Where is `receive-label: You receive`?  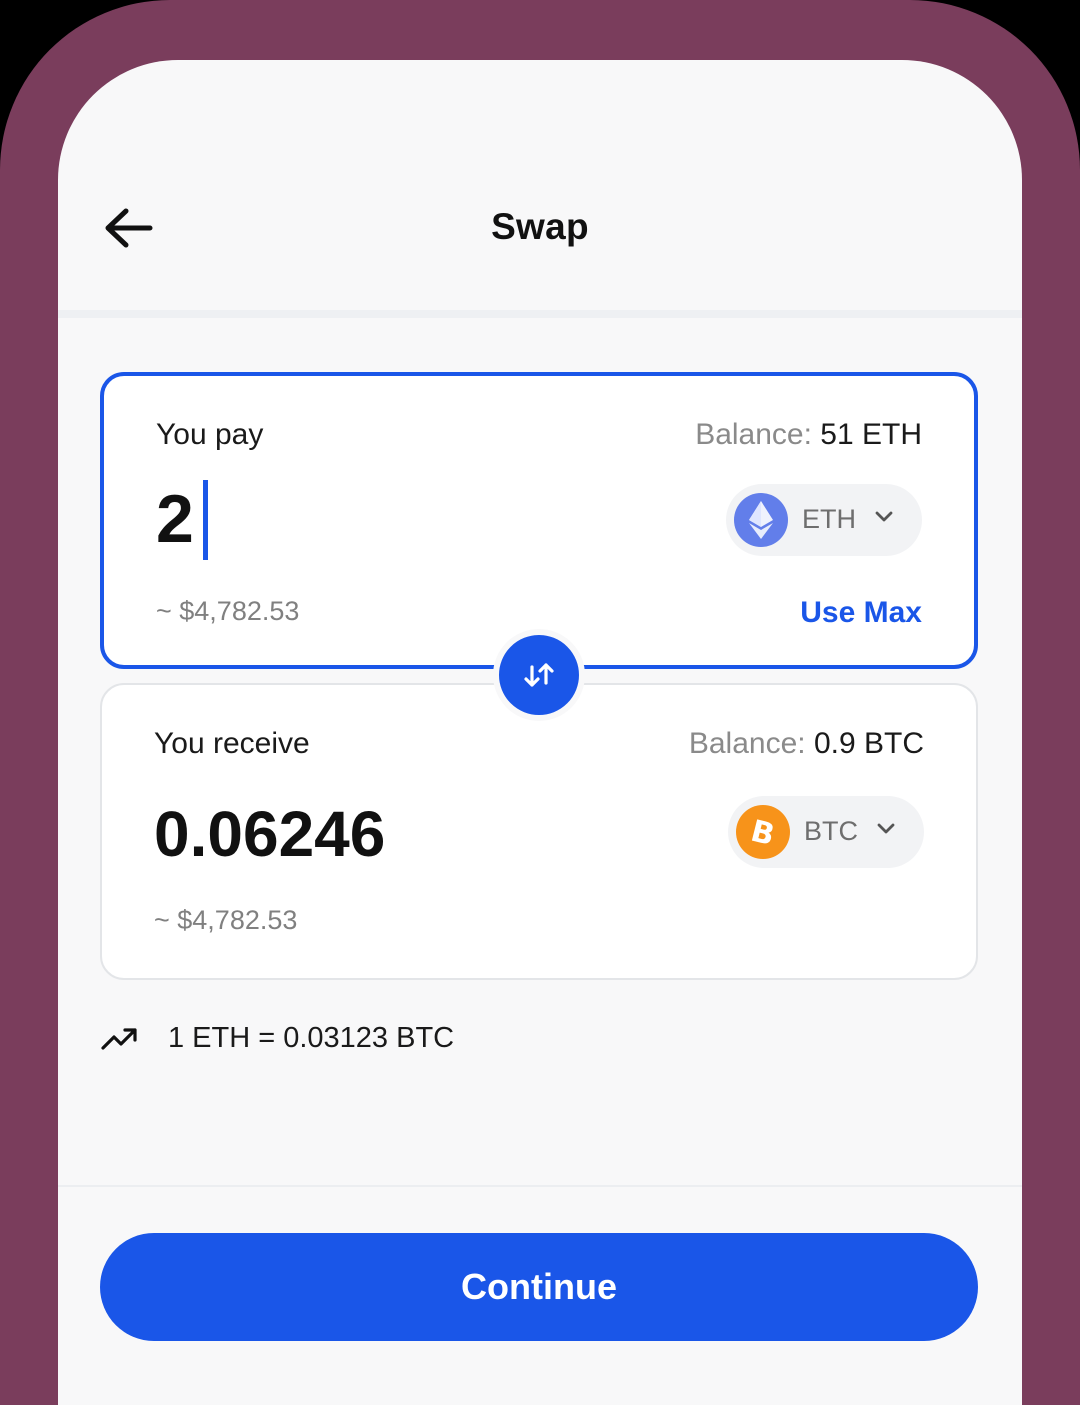
receive-label: You receive is located at coordinates (232, 743).